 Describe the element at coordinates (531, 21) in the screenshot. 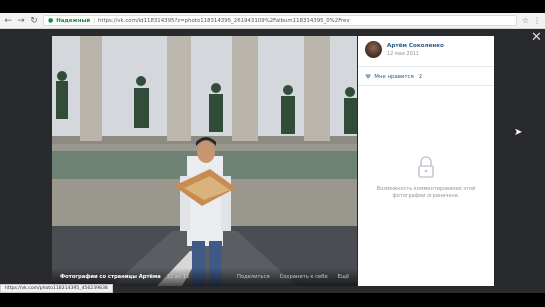

I see `toolbar-right: ☆ ⋮` at that location.